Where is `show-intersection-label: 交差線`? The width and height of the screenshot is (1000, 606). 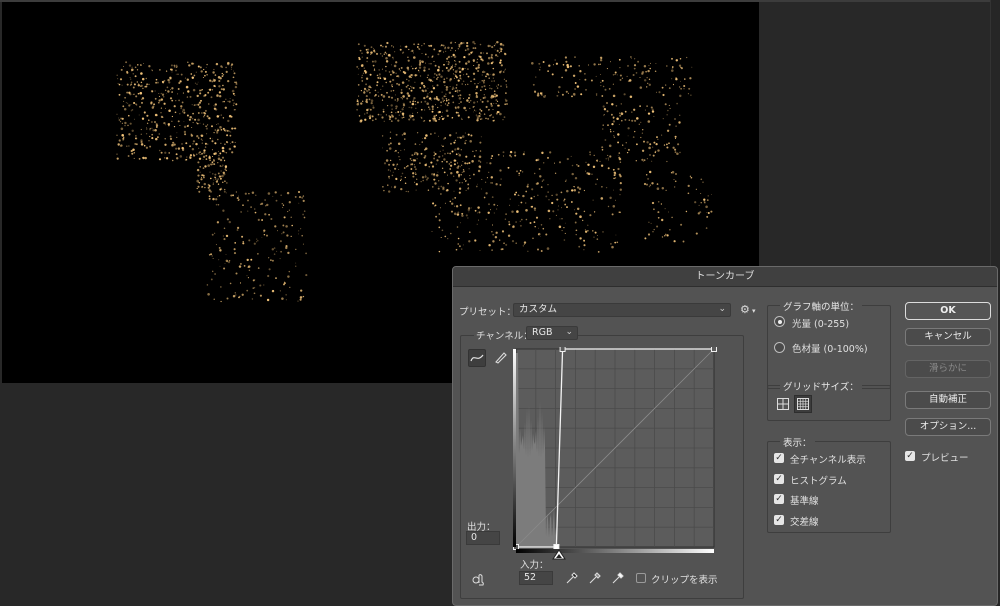 show-intersection-label: 交差線 is located at coordinates (804, 522).